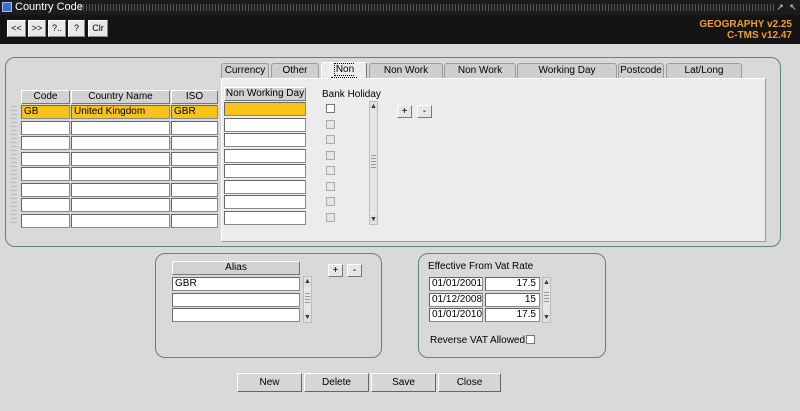 This screenshot has width=800, height=411. I want to click on alias-scrollbar: ▲ ▼, so click(307, 299).